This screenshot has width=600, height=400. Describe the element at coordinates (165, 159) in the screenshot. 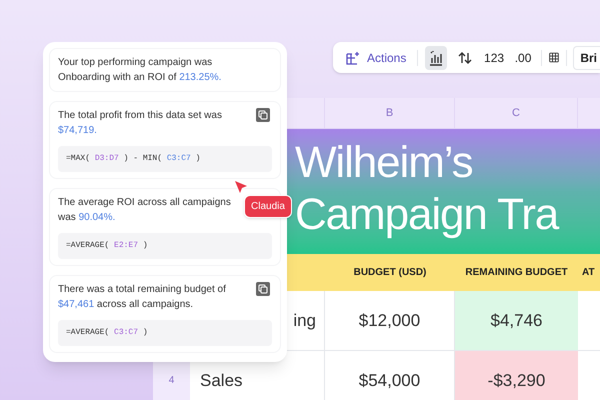

I see `formula: =MAX( D3:D7 ) - MIN( C3:C7 )` at that location.